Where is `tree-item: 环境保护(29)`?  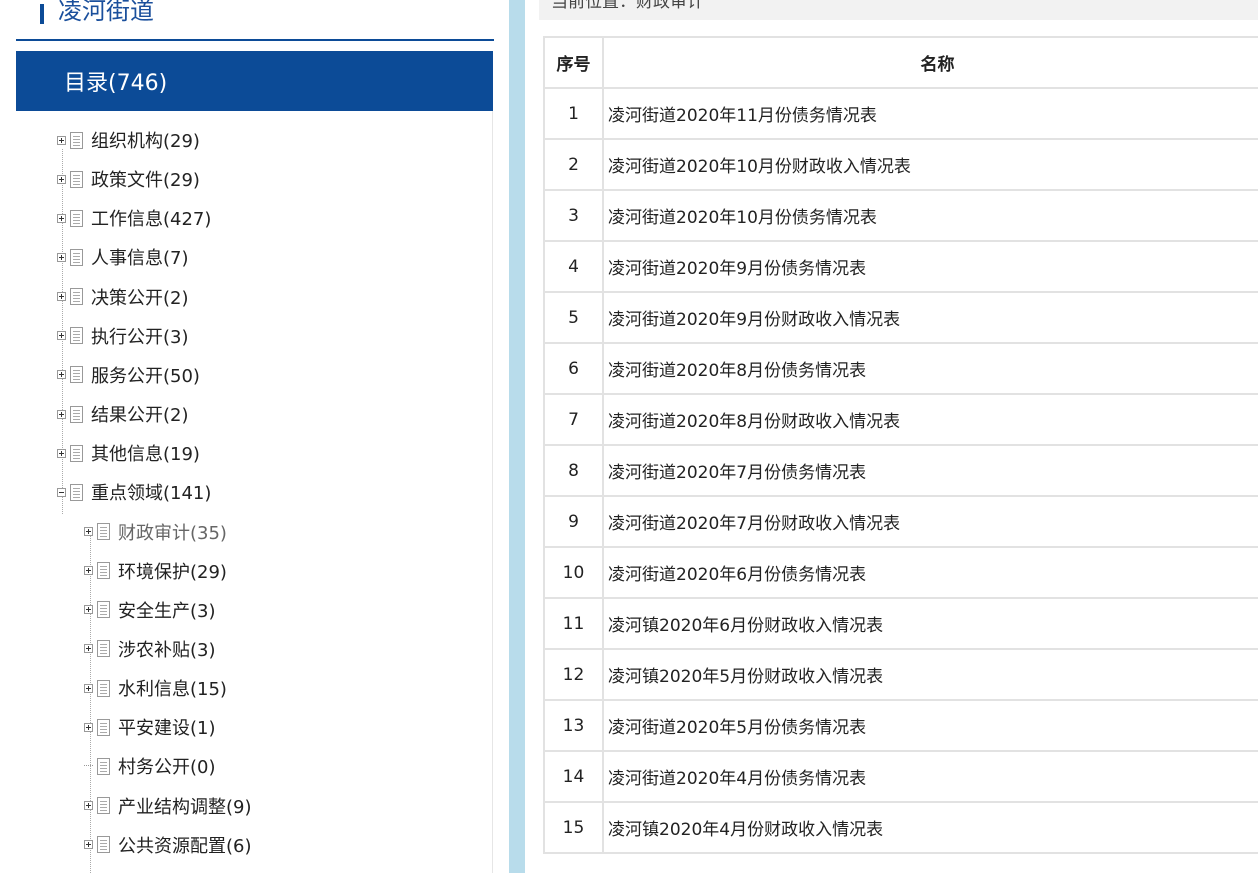
tree-item: 环境保护(29) is located at coordinates (155, 571).